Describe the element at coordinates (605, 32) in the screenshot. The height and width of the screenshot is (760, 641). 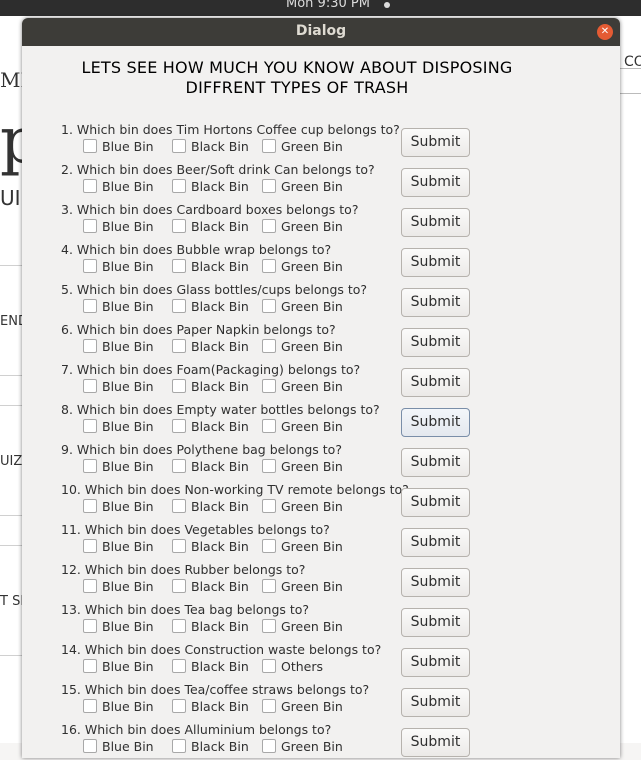
I see `close-icon: ✕` at that location.